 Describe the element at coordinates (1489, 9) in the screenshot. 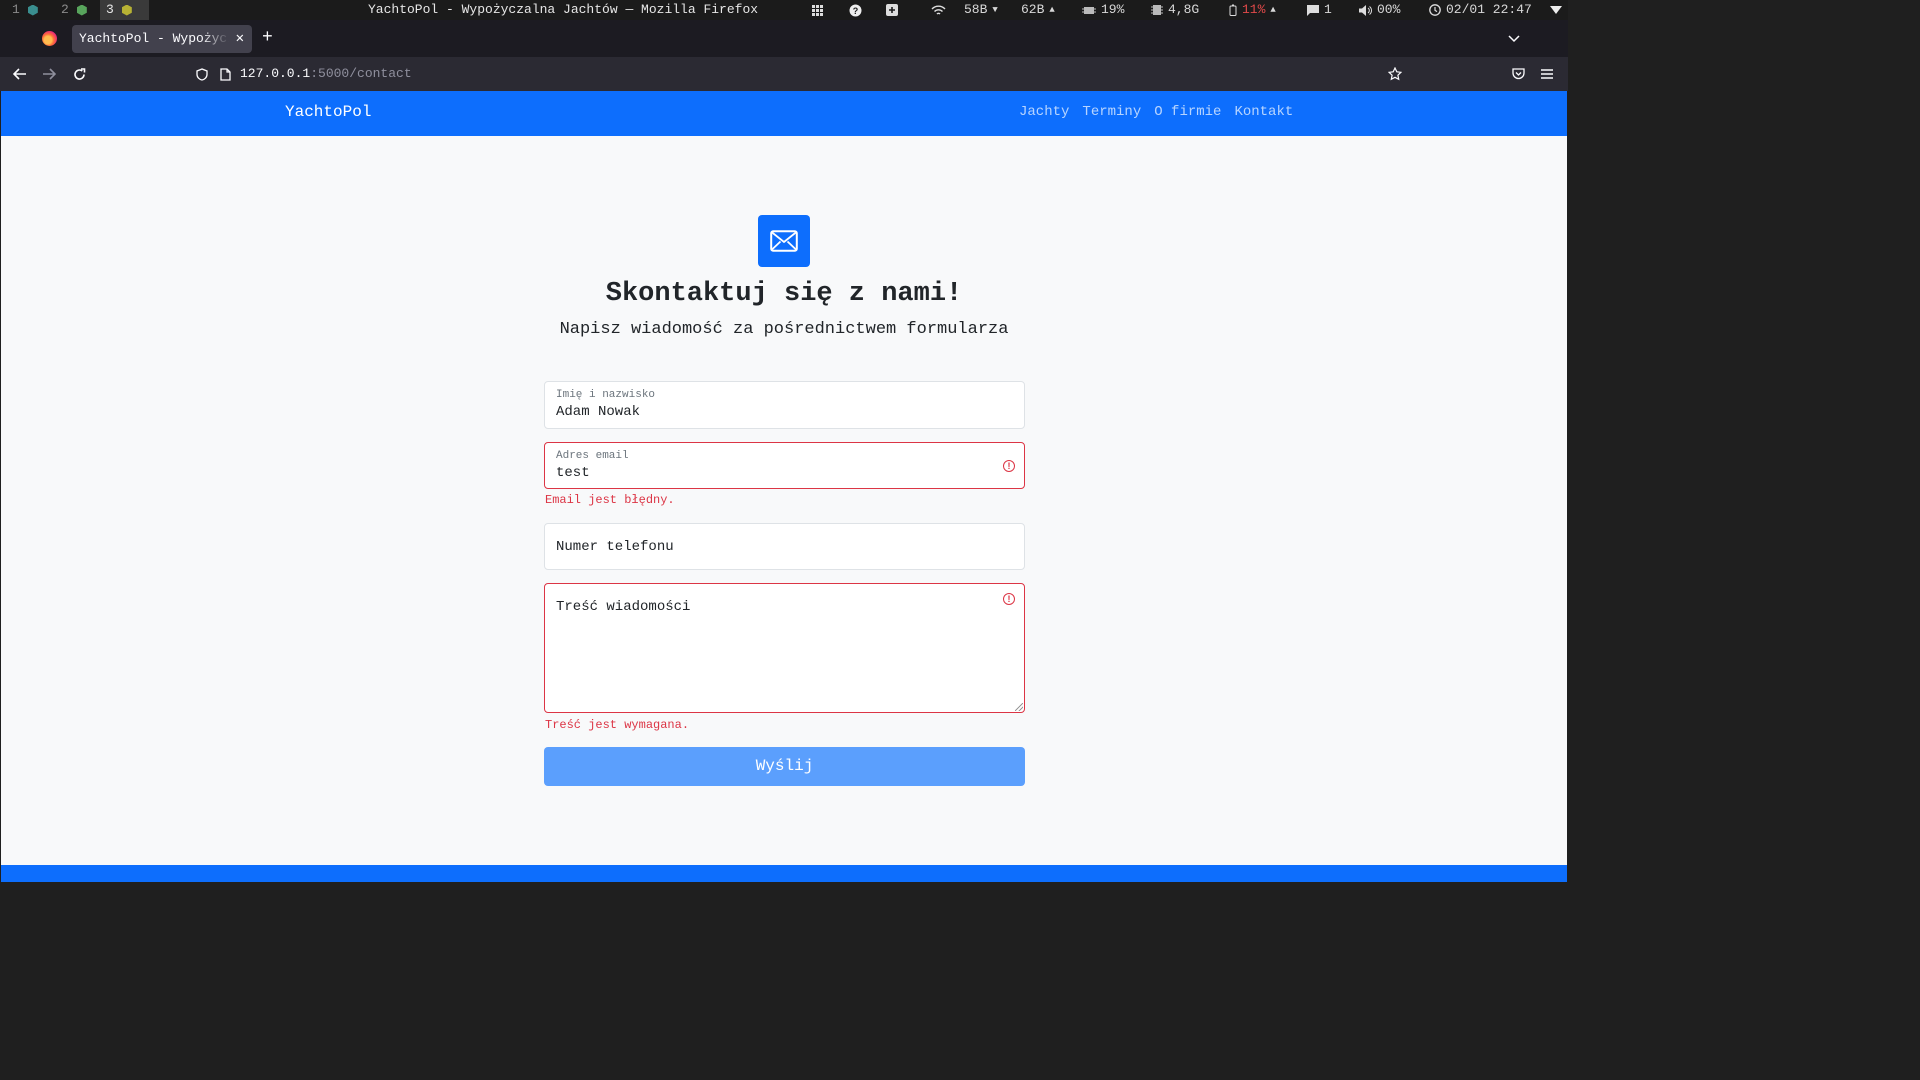

I see `datetime-value: 02/01 22:47` at that location.